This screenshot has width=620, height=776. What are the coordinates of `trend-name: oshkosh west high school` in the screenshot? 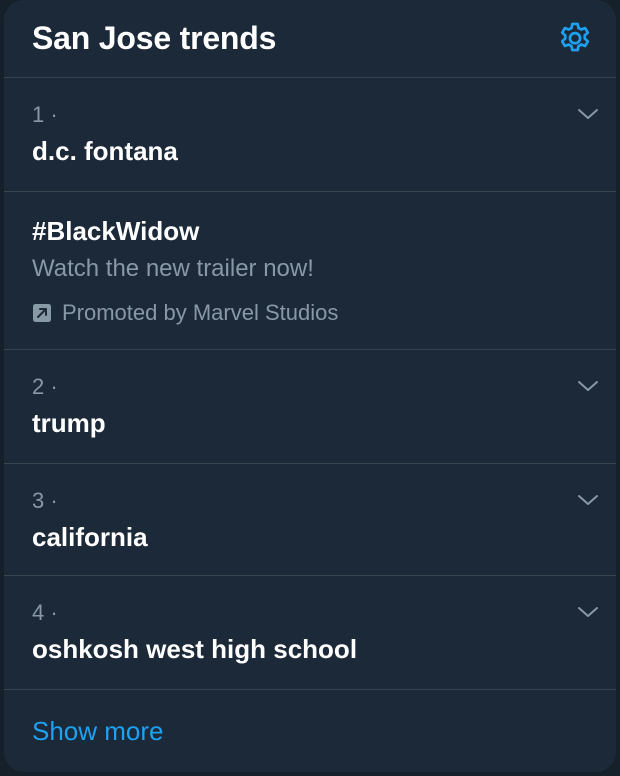 It's located at (195, 649).